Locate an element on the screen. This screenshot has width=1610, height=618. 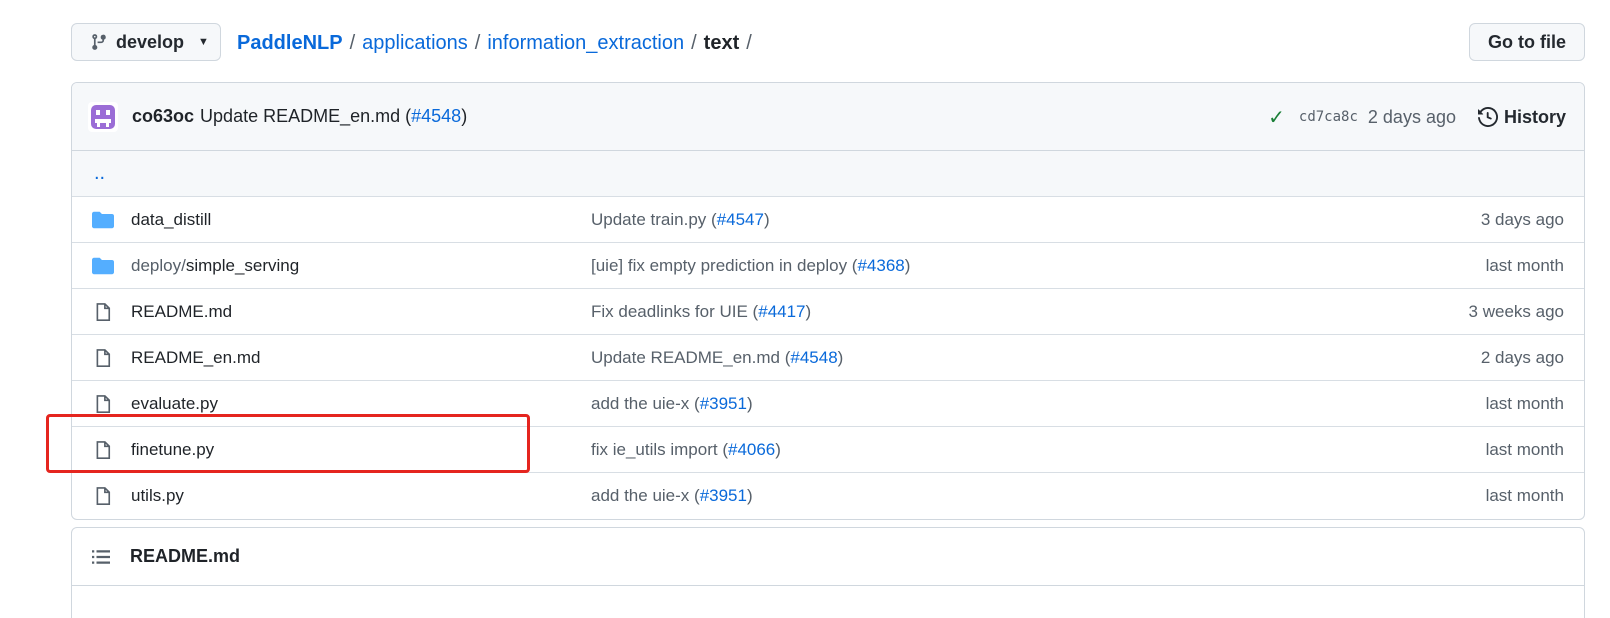
file-name-link: evaluate.py is located at coordinates (174, 404).